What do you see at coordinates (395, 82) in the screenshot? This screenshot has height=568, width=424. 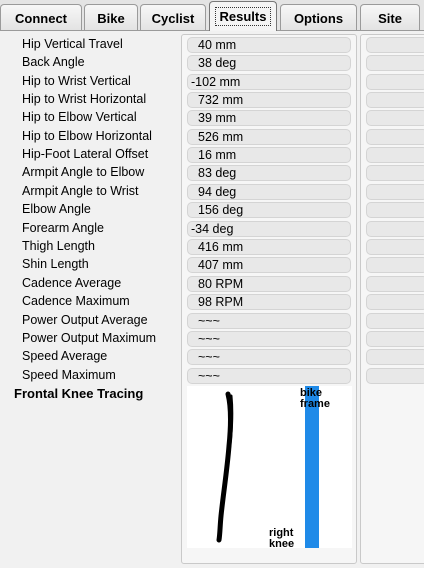 I see `side-field-hip-to-wrist-vertical` at bounding box center [395, 82].